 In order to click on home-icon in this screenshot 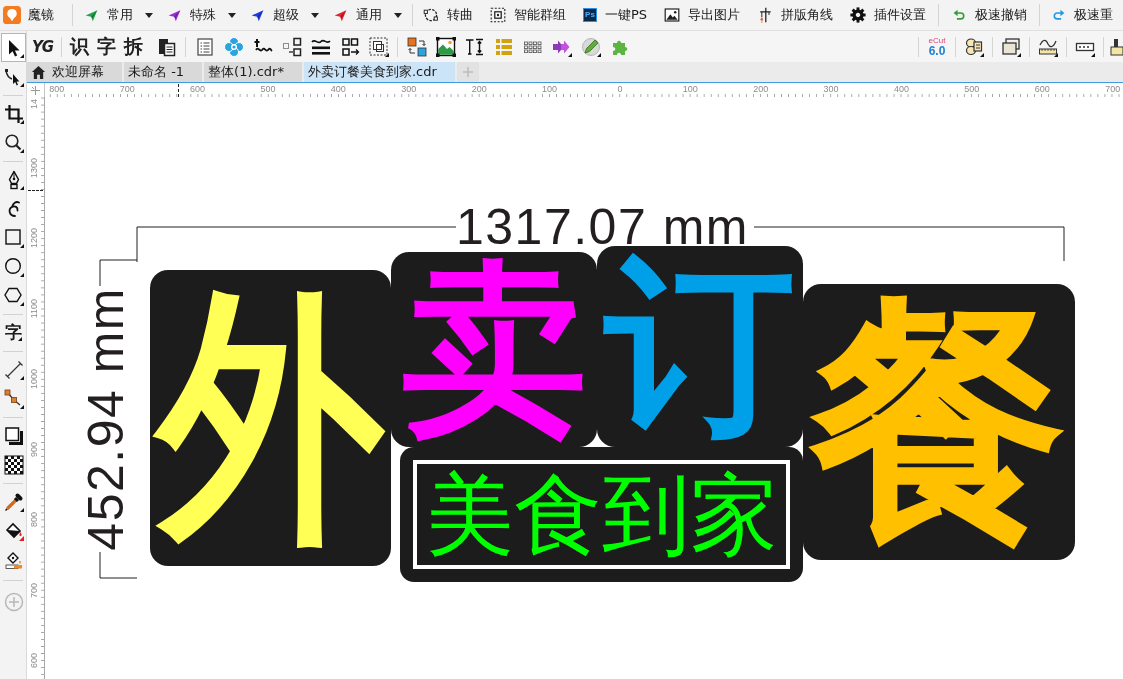, I will do `click(38, 72)`.